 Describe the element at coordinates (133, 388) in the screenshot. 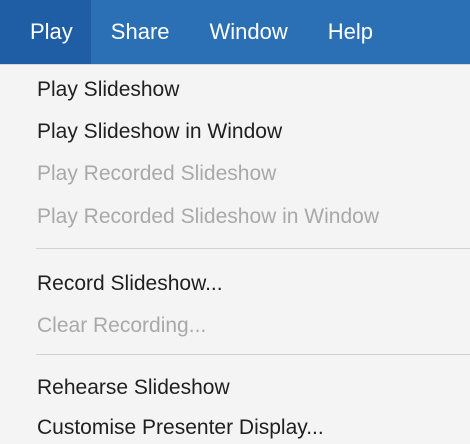

I see `menu-item-rehearse-slideshow: Rehearse Slideshow` at that location.